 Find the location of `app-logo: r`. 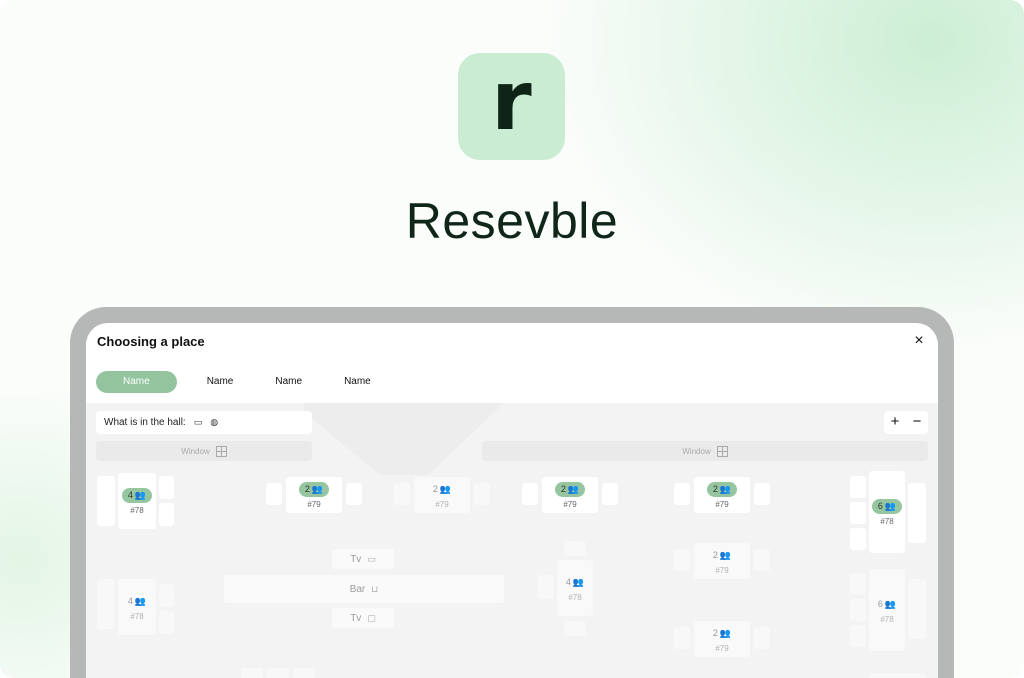

app-logo: r is located at coordinates (511, 106).